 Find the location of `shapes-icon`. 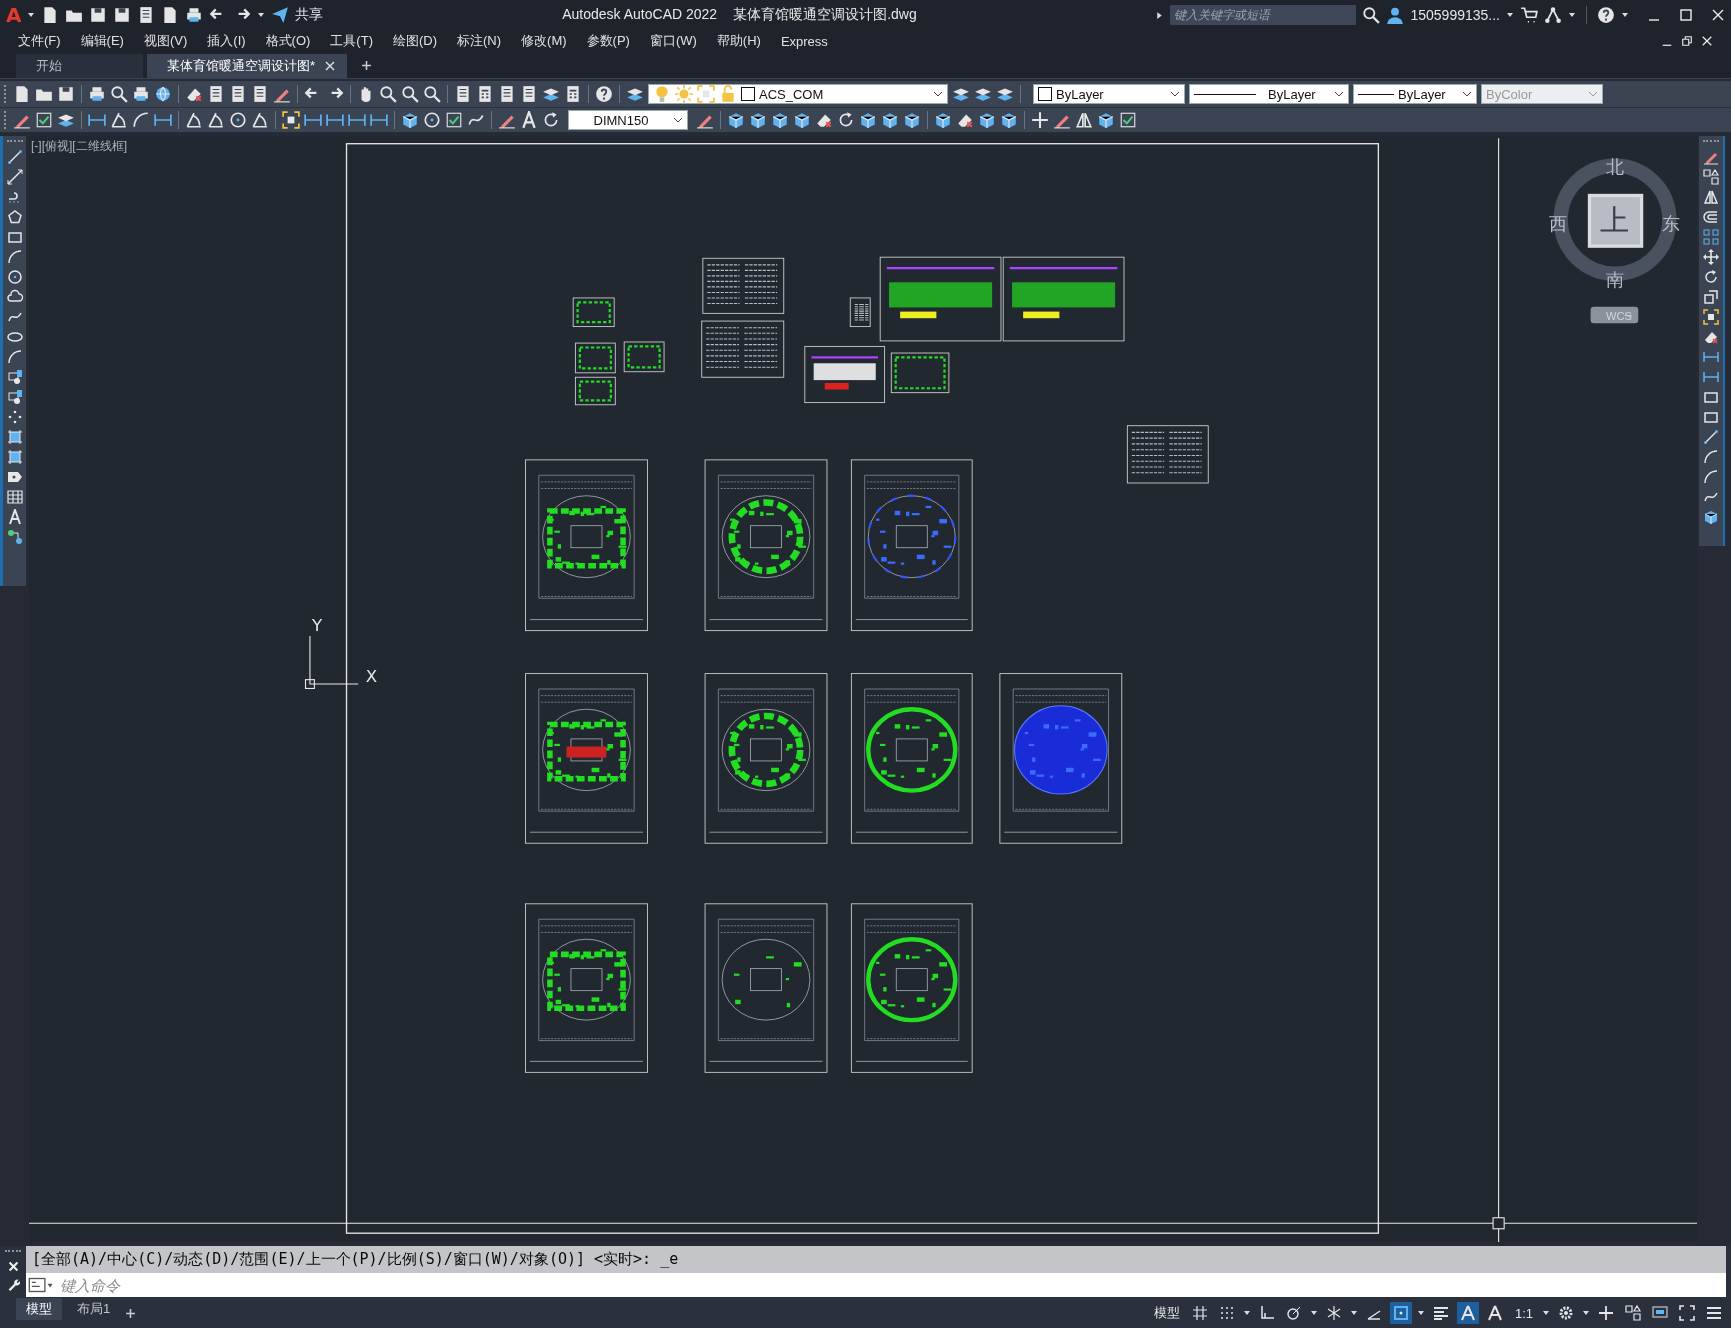

shapes-icon is located at coordinates (1633, 1313).